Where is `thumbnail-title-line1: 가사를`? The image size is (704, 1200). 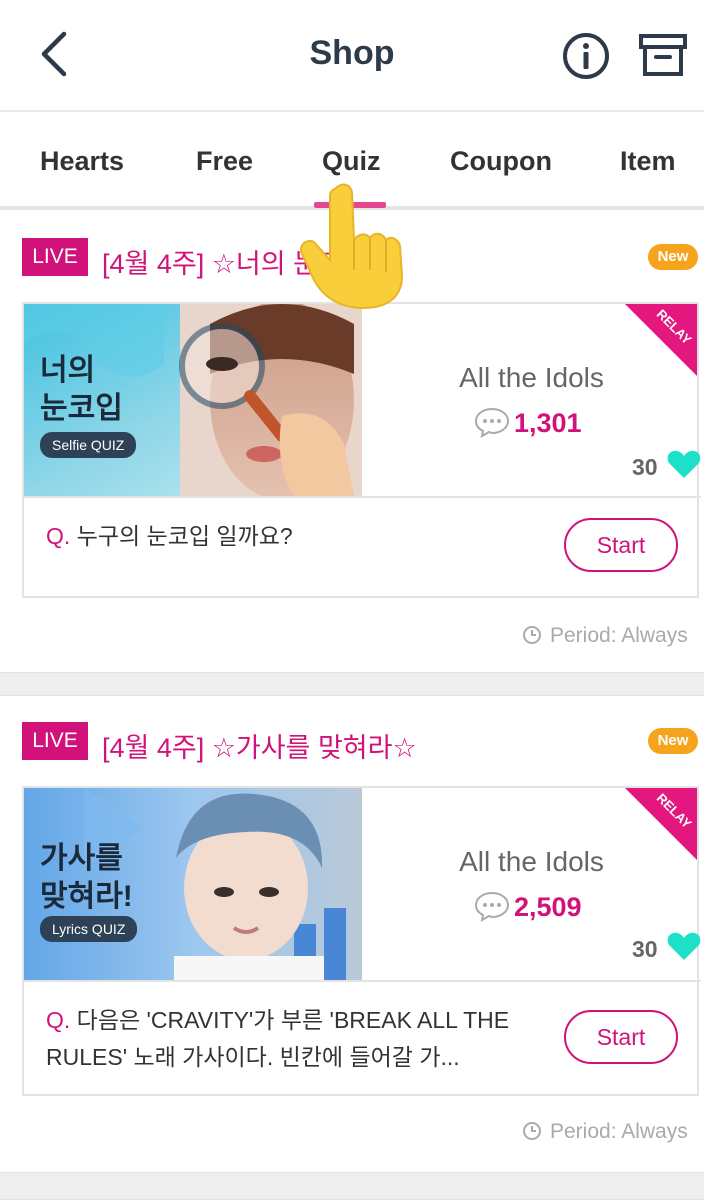 thumbnail-title-line1: 가사를 is located at coordinates (81, 858).